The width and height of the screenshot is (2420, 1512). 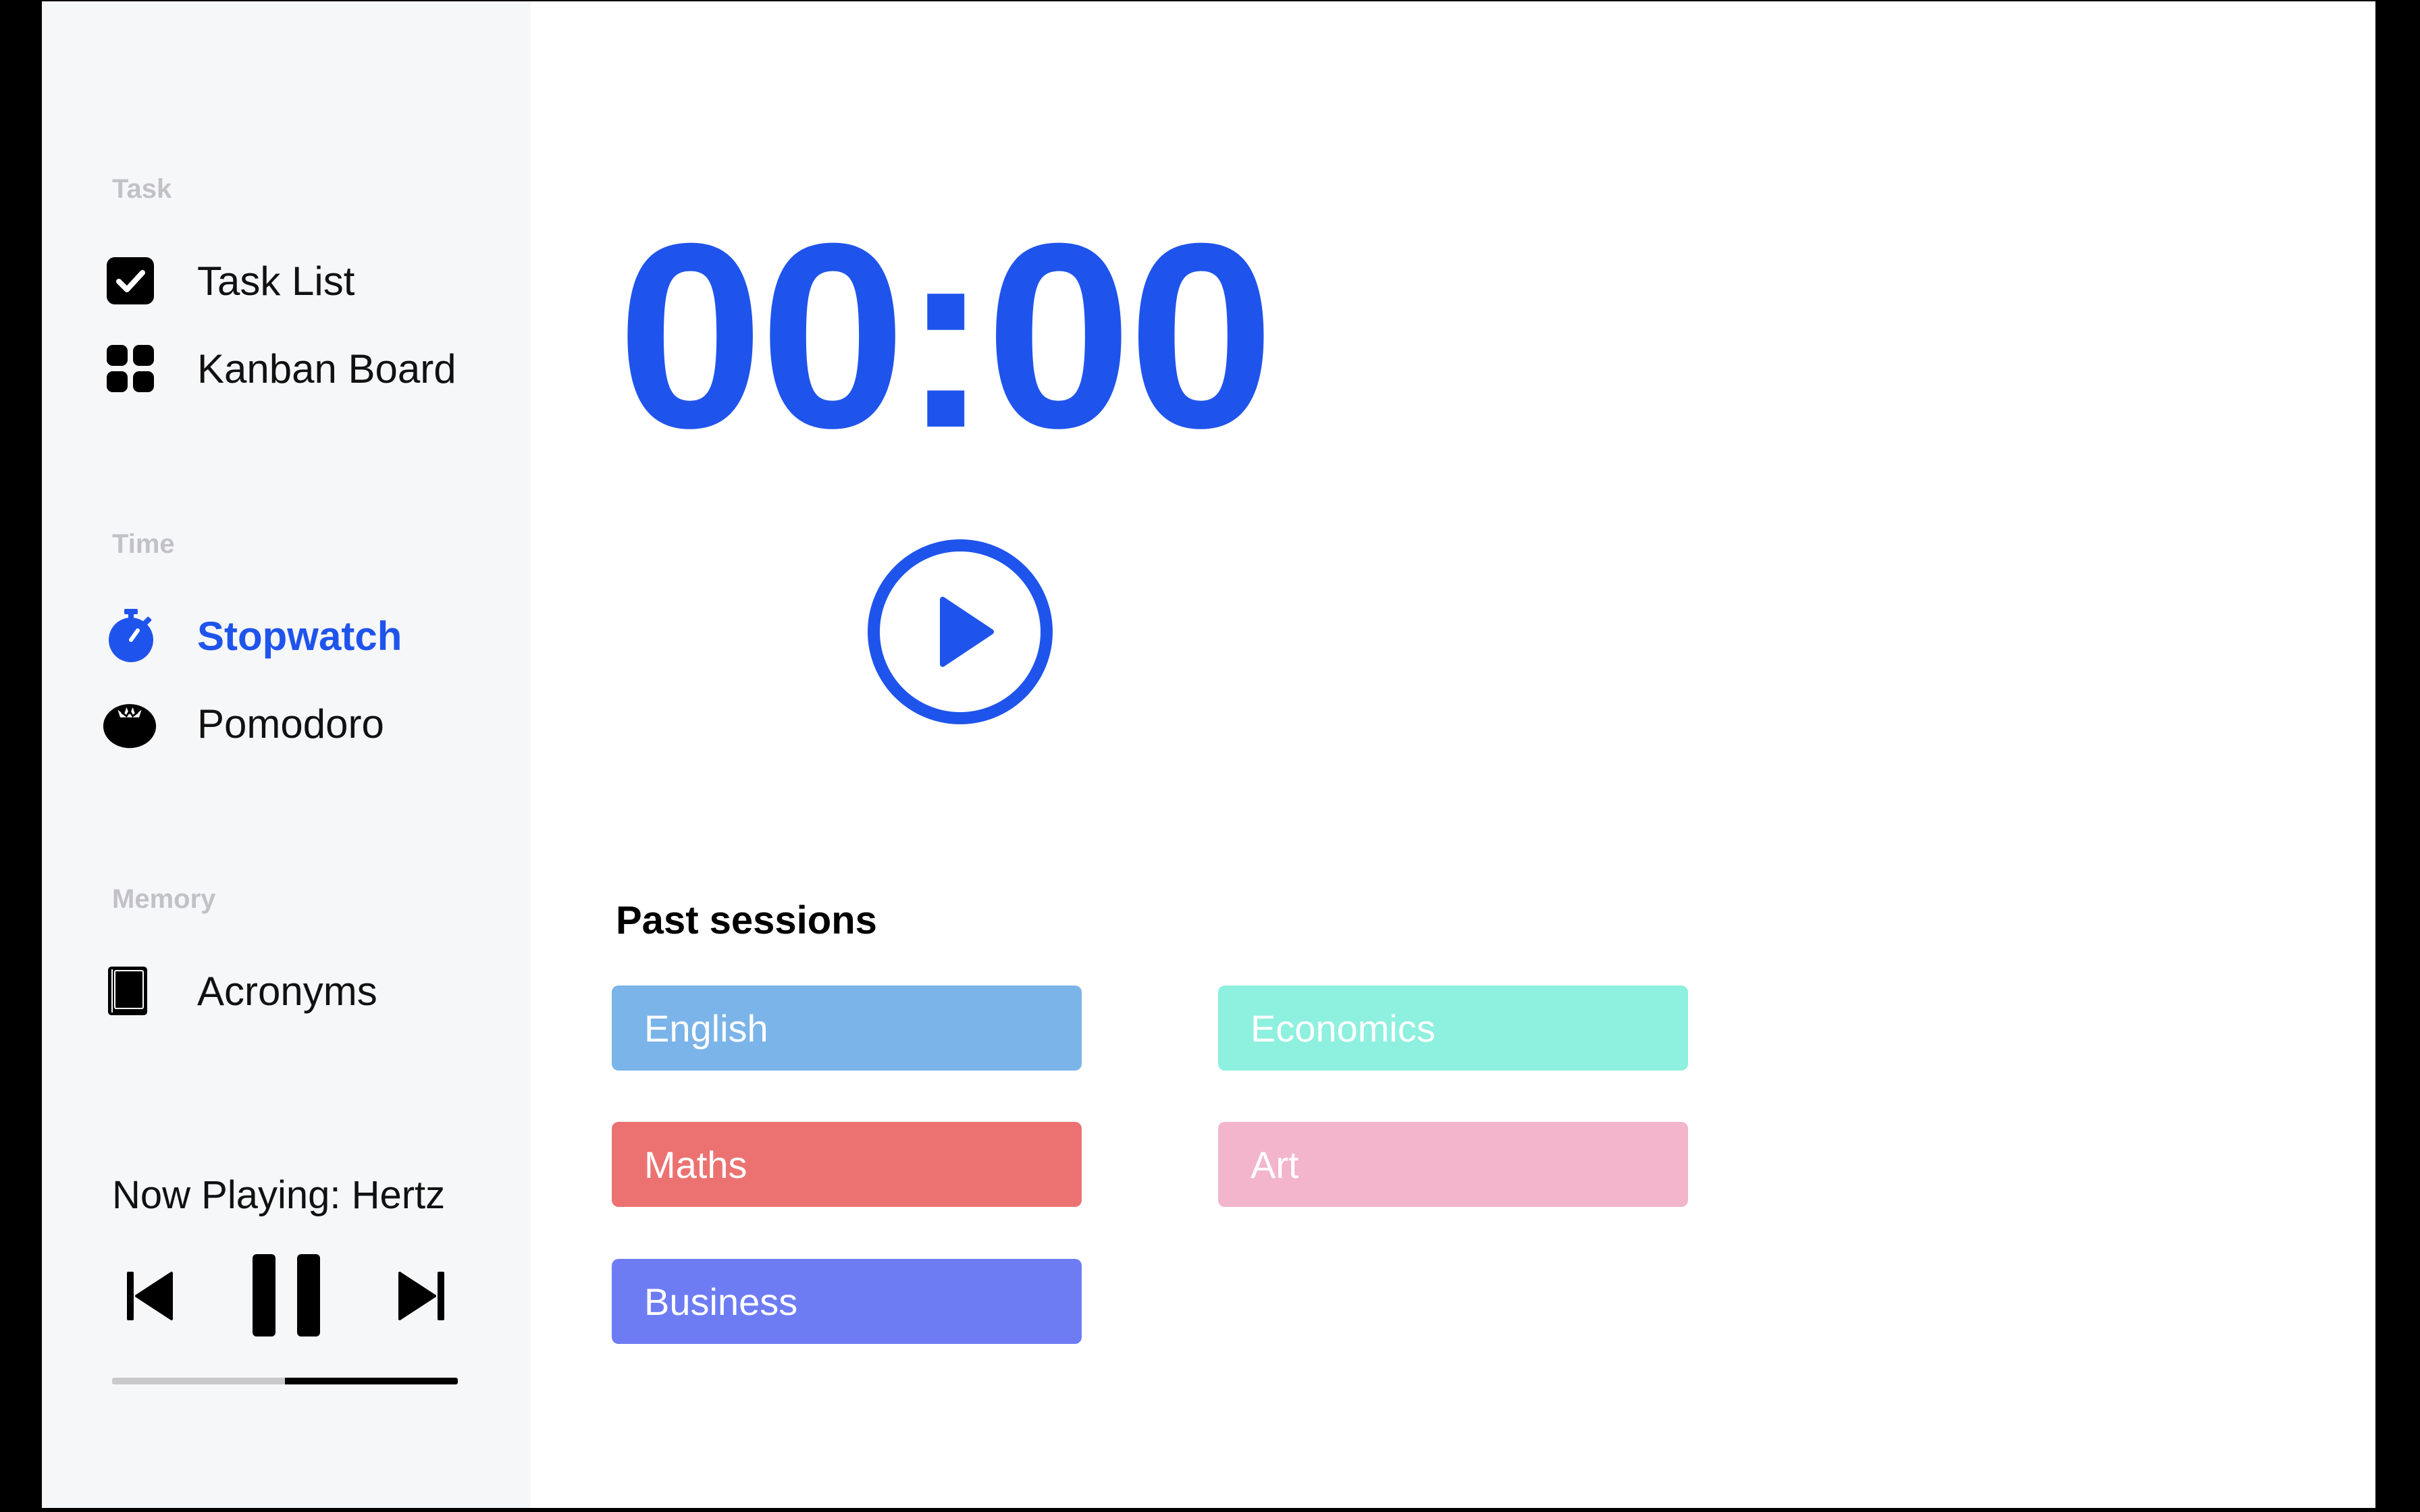 I want to click on next-icon, so click(x=421, y=1296).